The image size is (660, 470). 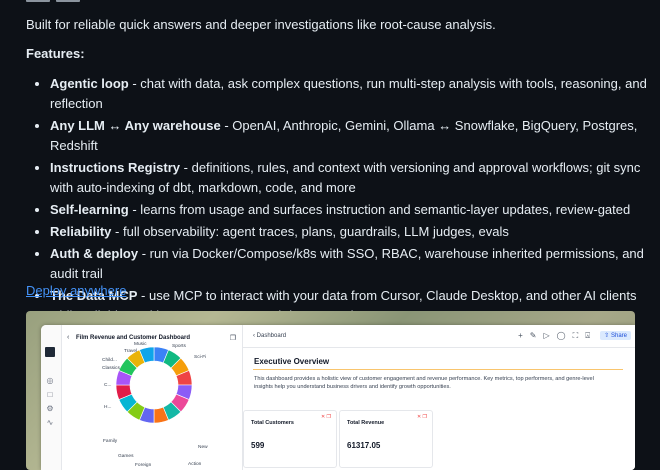 I want to click on dashboard-toolbar: ‹ Dashboard +✎▷◯⛶⍓ ⇧ Share, so click(x=439, y=336).